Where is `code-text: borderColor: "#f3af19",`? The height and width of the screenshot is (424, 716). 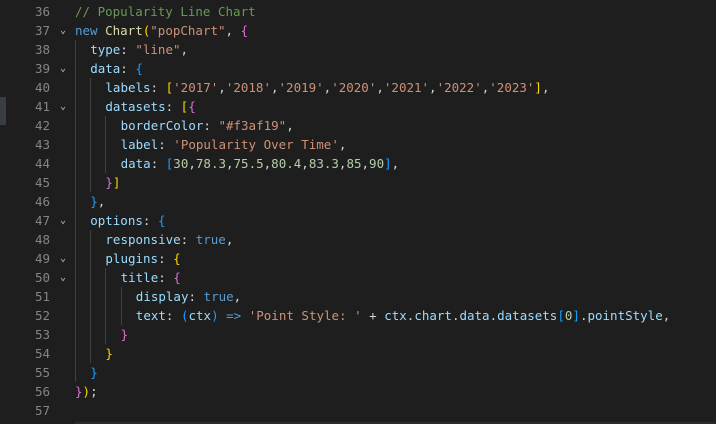 code-text: borderColor: "#f3af19", is located at coordinates (207, 125).